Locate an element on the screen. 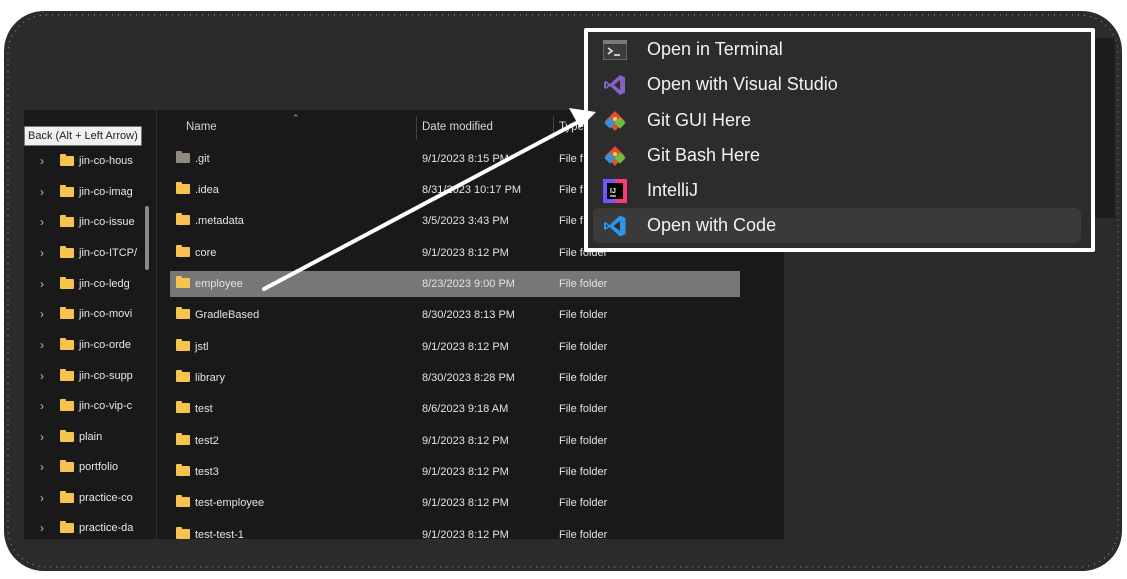  intellij-icon: IJ is located at coordinates (615, 191).